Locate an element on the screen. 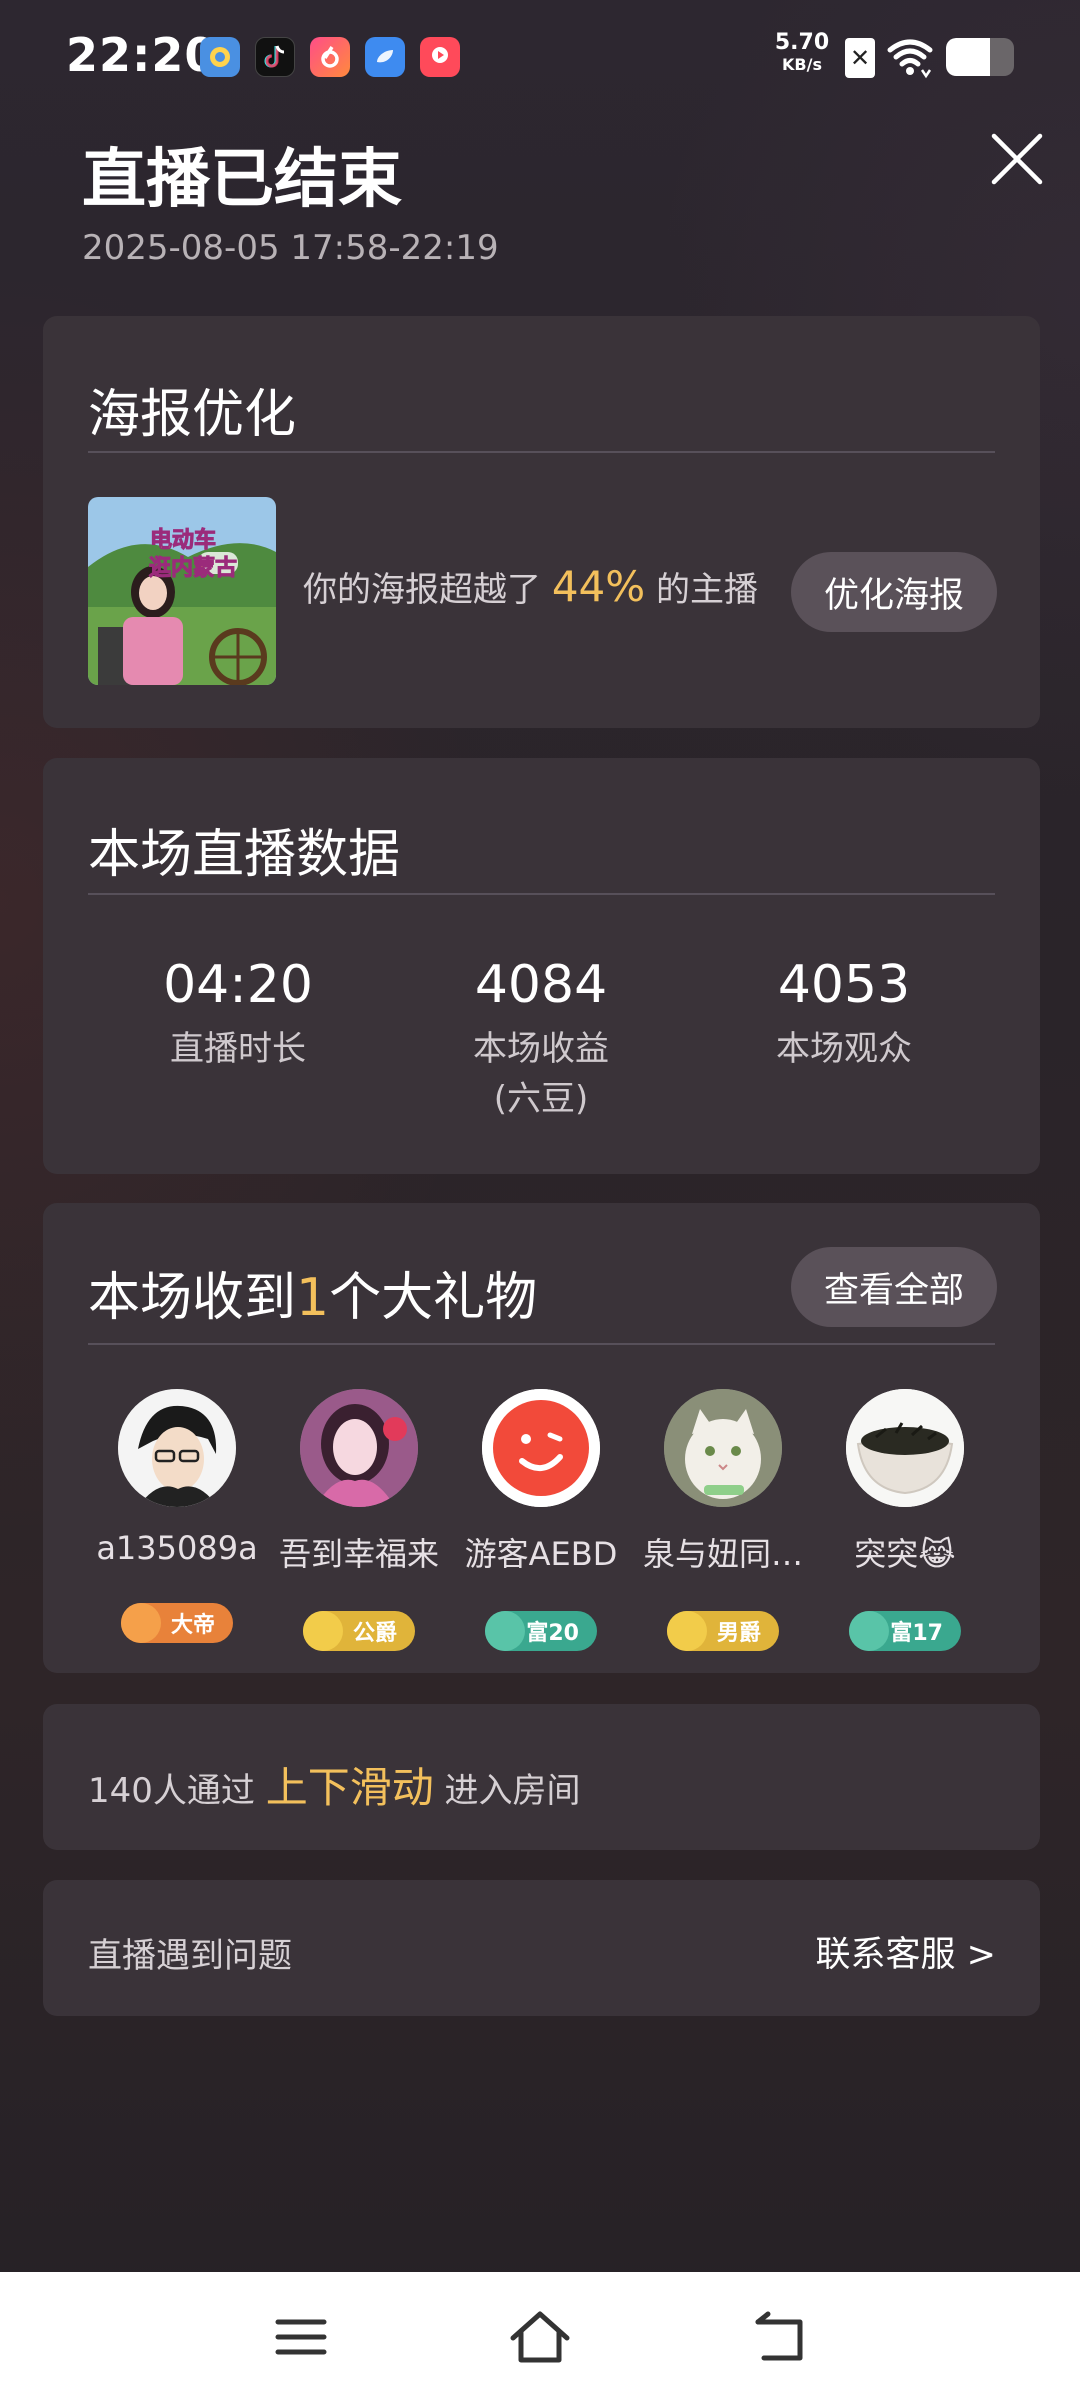 This screenshot has height=2400, width=1080. stat-value: 4084 is located at coordinates (541, 985).